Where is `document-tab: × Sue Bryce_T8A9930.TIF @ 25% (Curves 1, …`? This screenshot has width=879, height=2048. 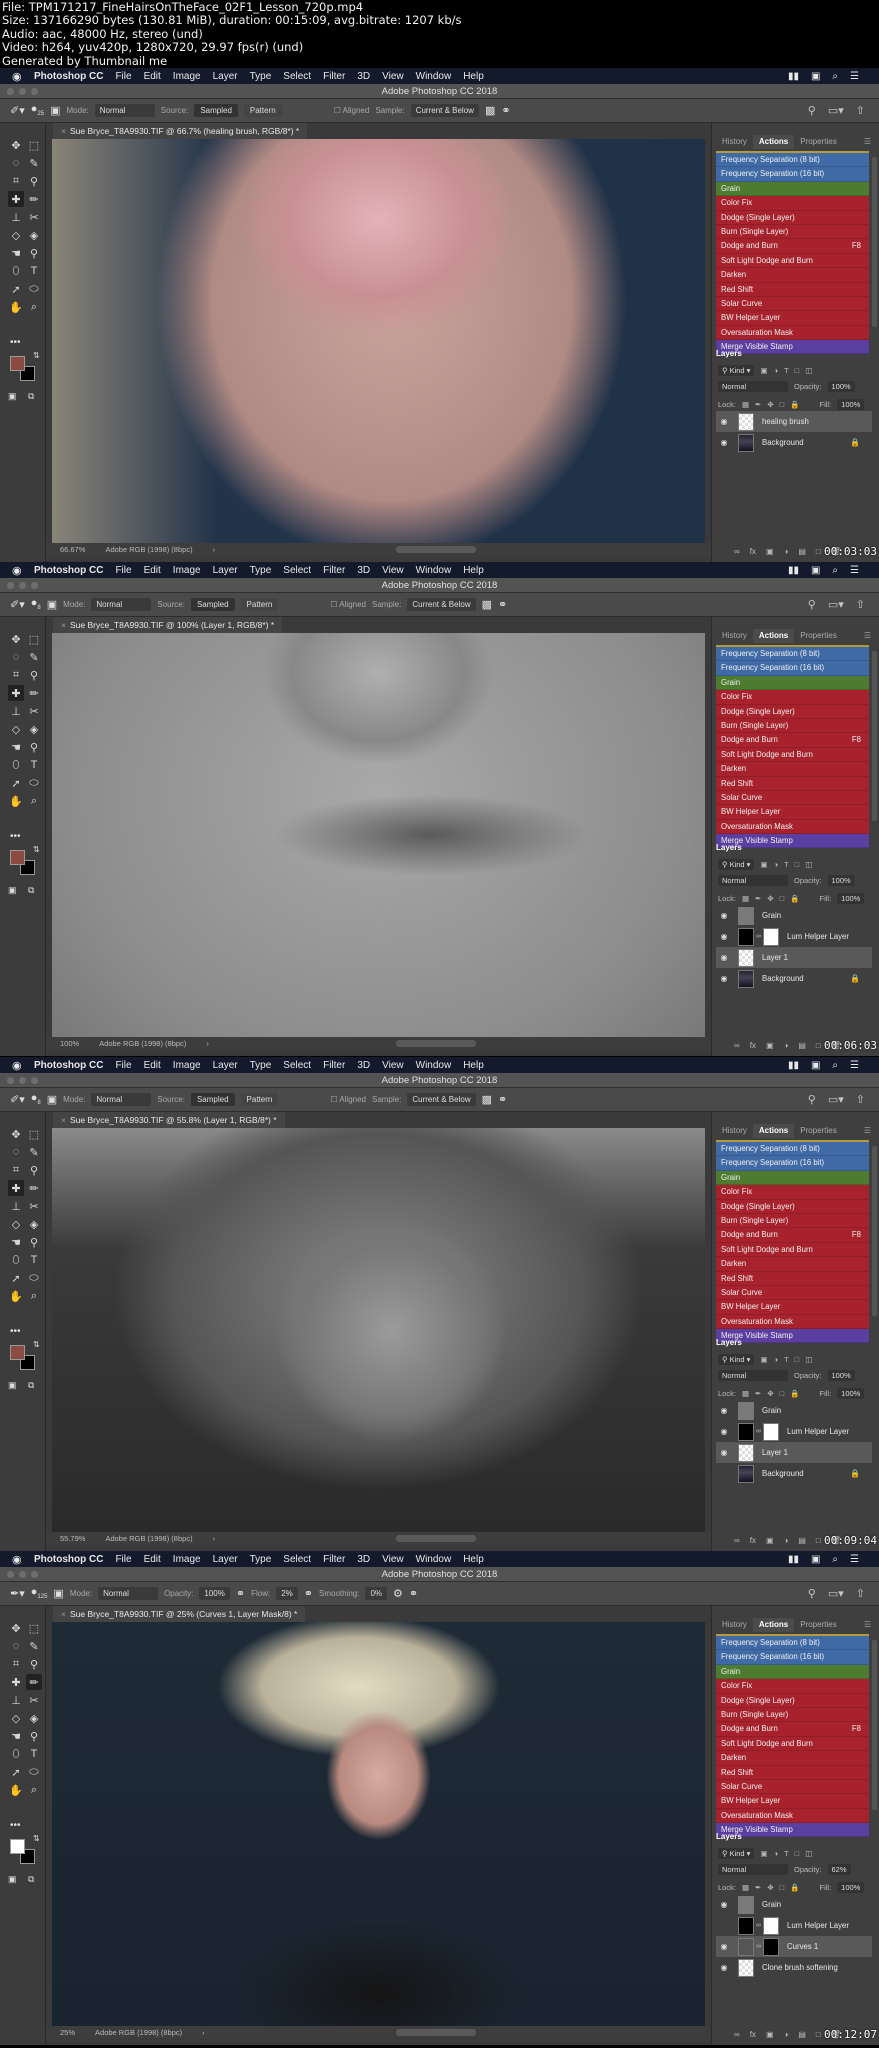 document-tab: × Sue Bryce_T8A9930.TIF @ 25% (Curves 1, … is located at coordinates (179, 1614).